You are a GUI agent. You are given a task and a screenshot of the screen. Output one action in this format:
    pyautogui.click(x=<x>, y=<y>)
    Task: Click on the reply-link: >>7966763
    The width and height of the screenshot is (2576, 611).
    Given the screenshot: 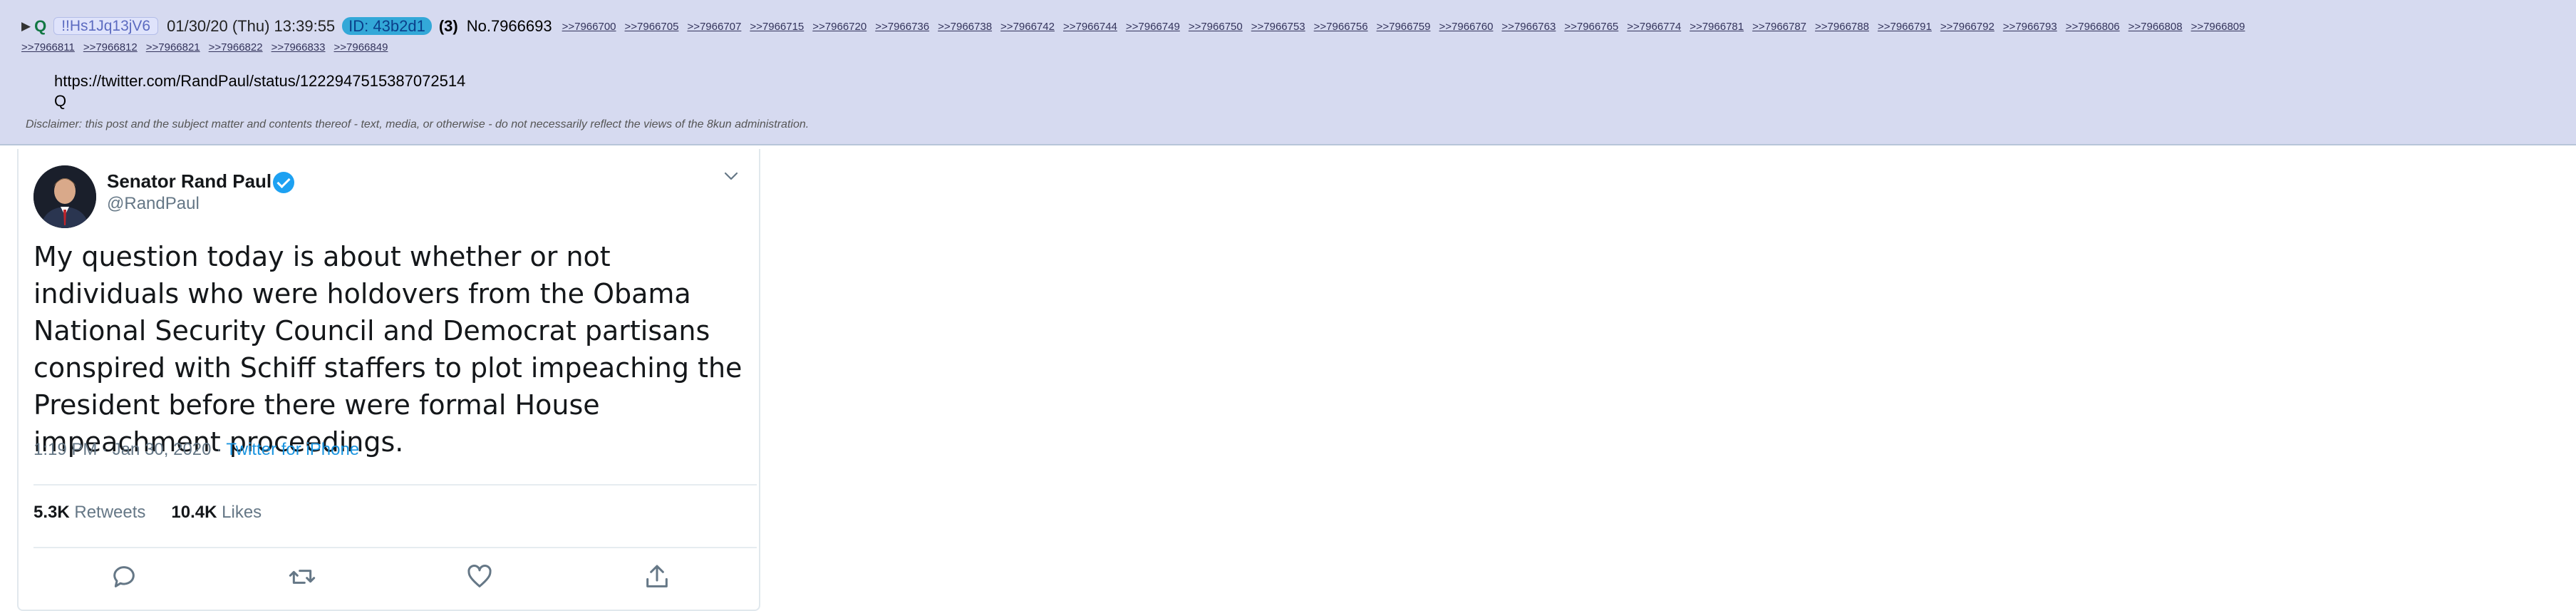 What is the action you would take?
    pyautogui.click(x=1529, y=27)
    